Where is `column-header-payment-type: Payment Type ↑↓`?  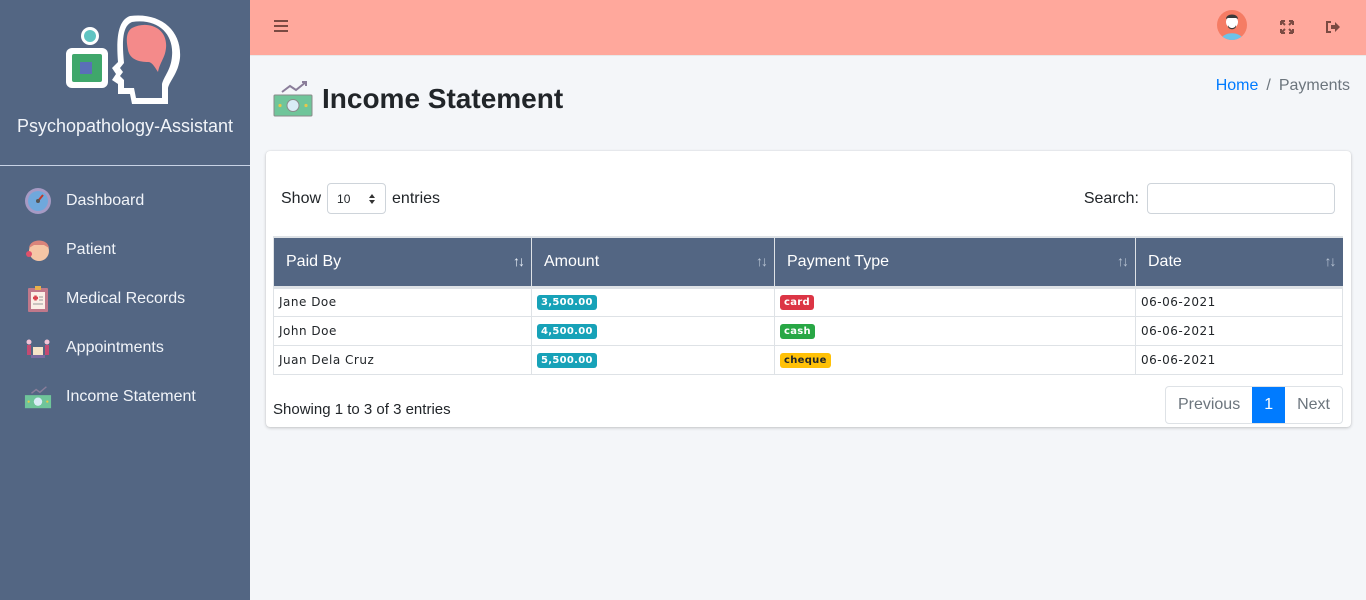 column-header-payment-type: Payment Type ↑↓ is located at coordinates (955, 262).